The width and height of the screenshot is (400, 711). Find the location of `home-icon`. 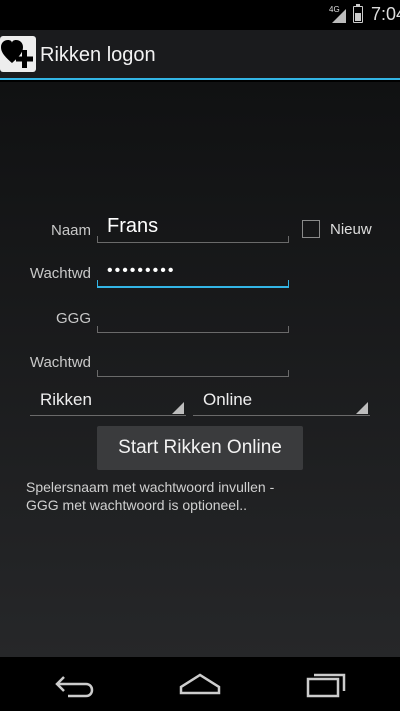

home-icon is located at coordinates (200, 685).